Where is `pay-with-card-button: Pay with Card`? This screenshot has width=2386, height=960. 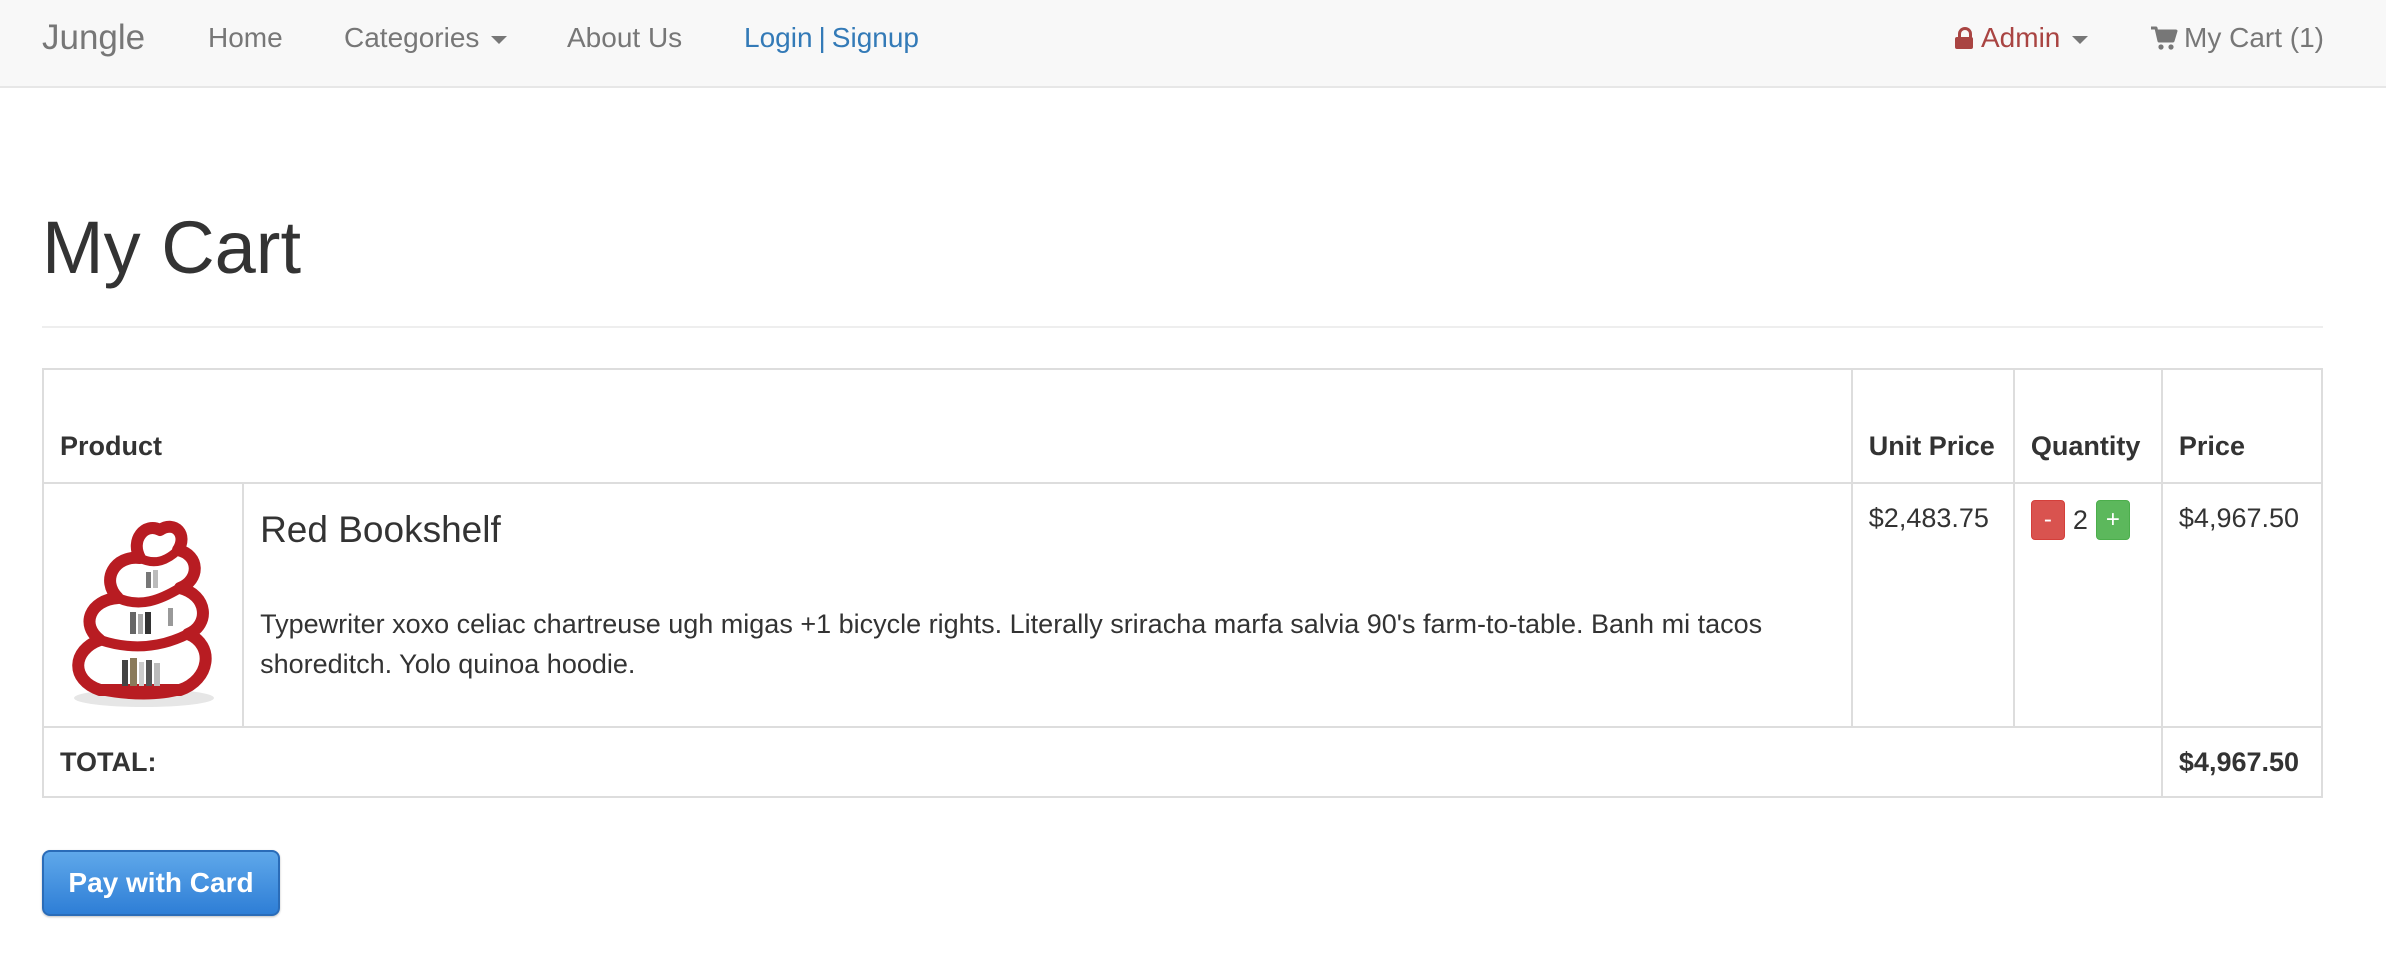 pay-with-card-button: Pay with Card is located at coordinates (161, 883).